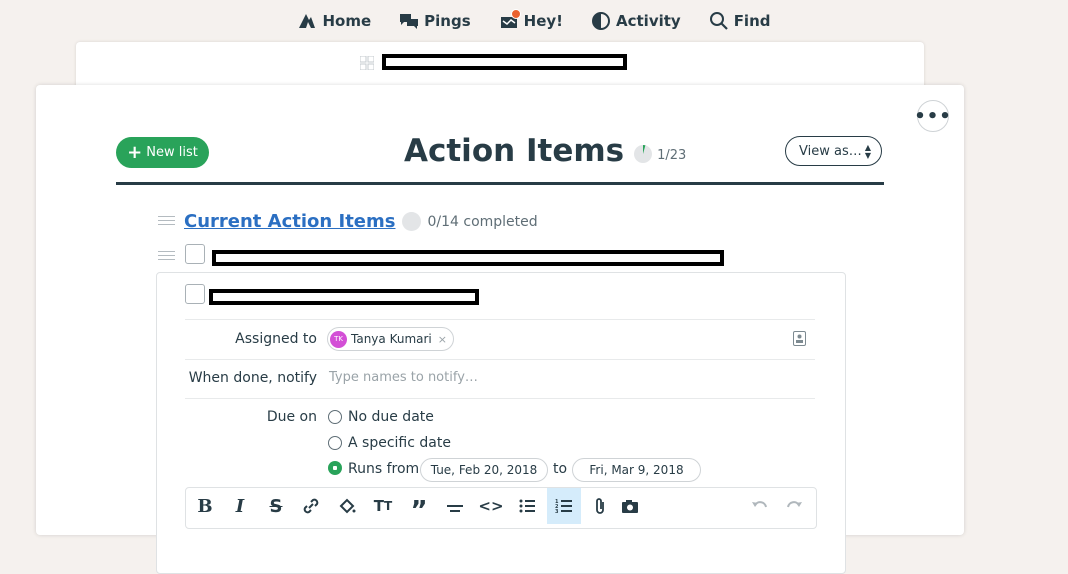  I want to click on nav-hey: Hey!, so click(531, 19).